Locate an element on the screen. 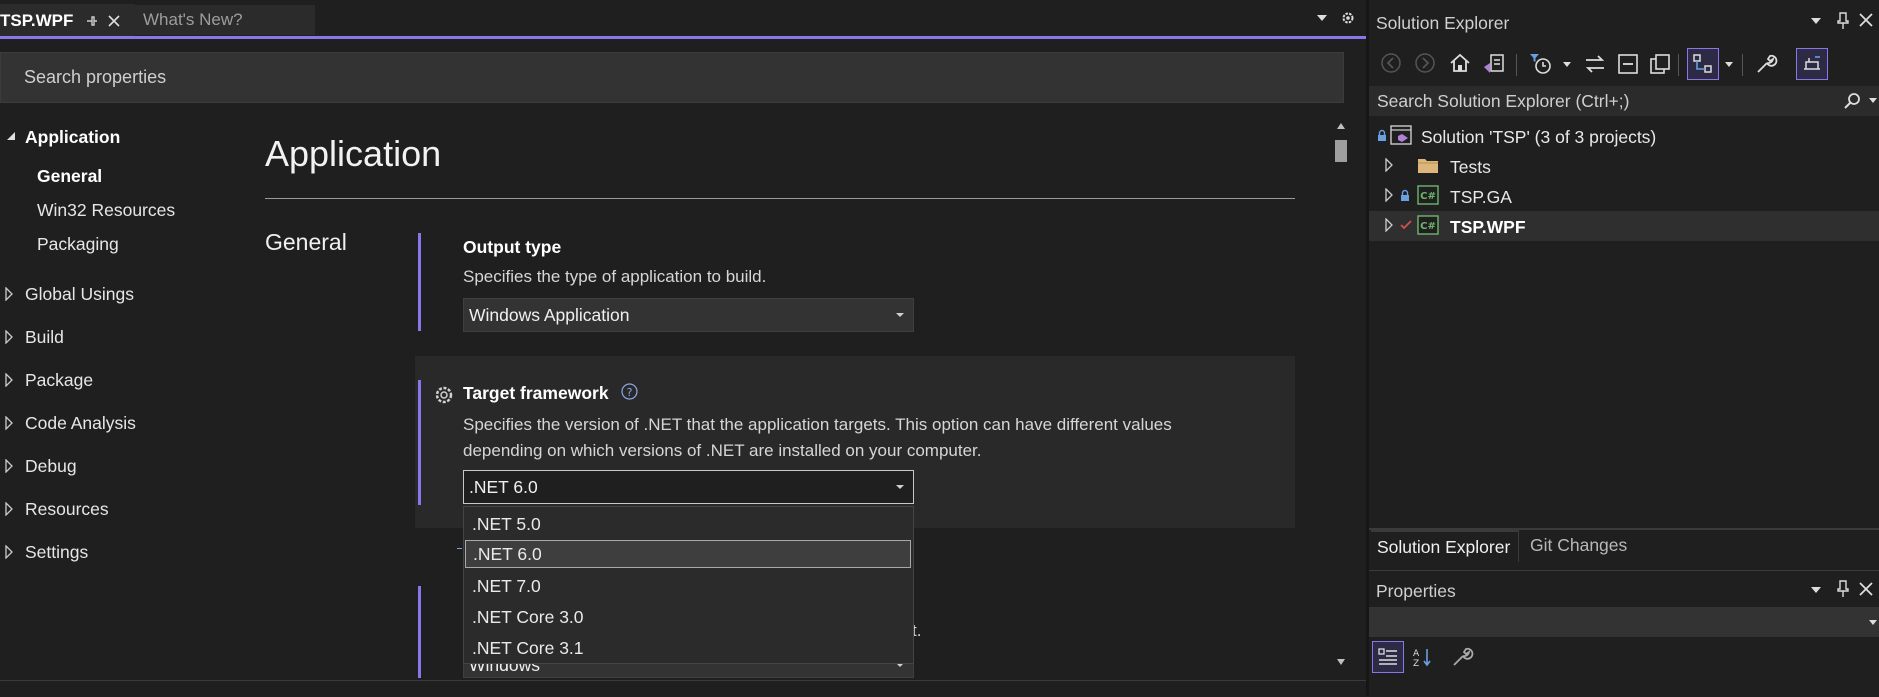 The image size is (1879, 697). property-pages-wrench-icon is located at coordinates (1462, 657).